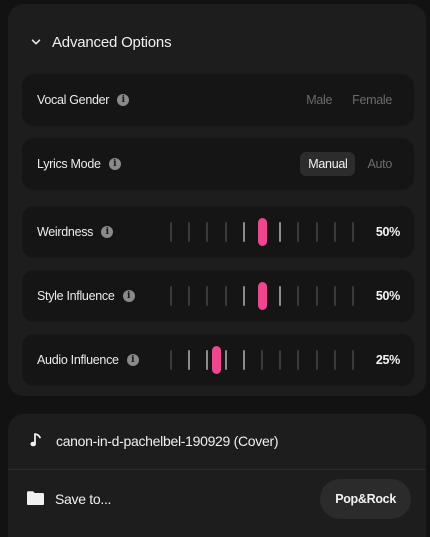  What do you see at coordinates (387, 232) in the screenshot?
I see `weirdness-value: 50%` at bounding box center [387, 232].